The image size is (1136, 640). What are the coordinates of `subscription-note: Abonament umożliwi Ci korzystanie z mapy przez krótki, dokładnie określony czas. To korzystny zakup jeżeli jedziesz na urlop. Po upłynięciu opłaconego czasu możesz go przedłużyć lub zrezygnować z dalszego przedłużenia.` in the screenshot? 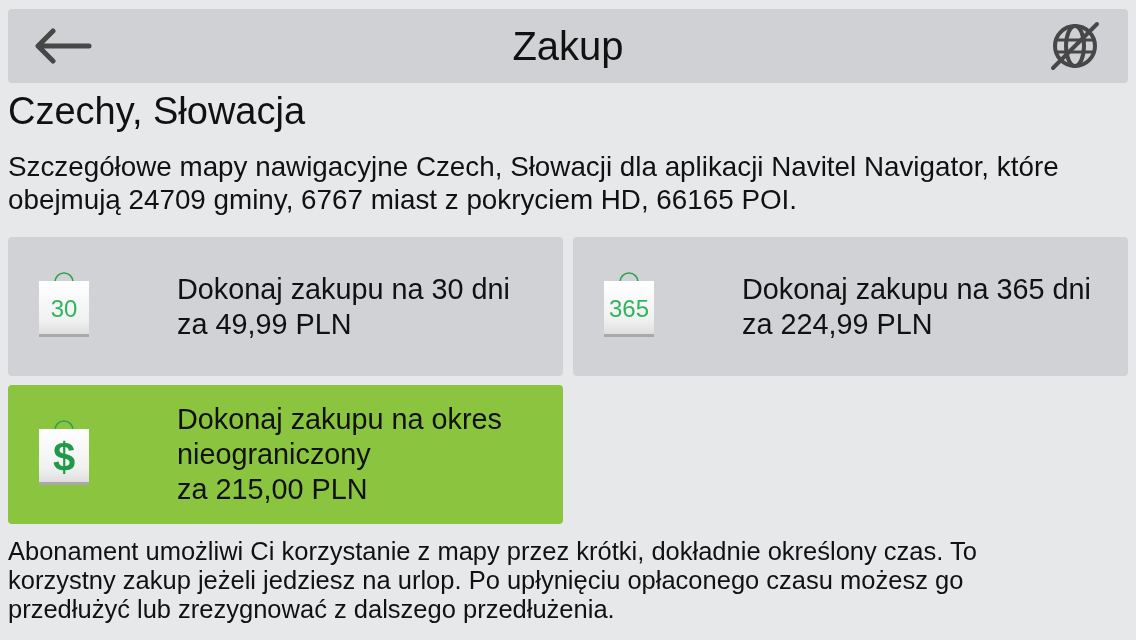 It's located at (493, 580).